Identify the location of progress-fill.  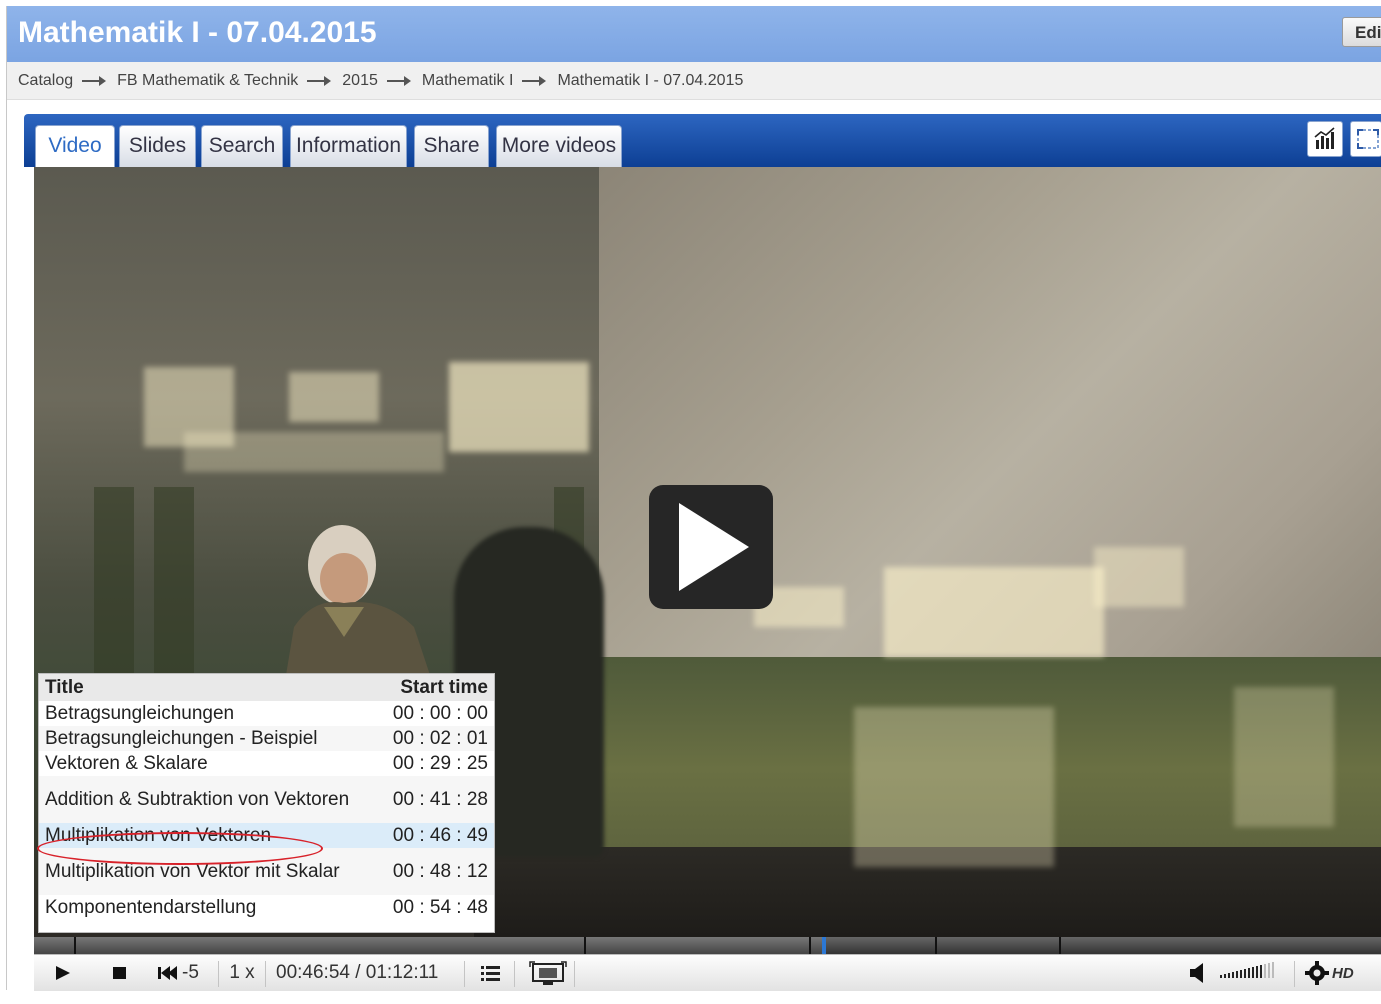
(428, 945).